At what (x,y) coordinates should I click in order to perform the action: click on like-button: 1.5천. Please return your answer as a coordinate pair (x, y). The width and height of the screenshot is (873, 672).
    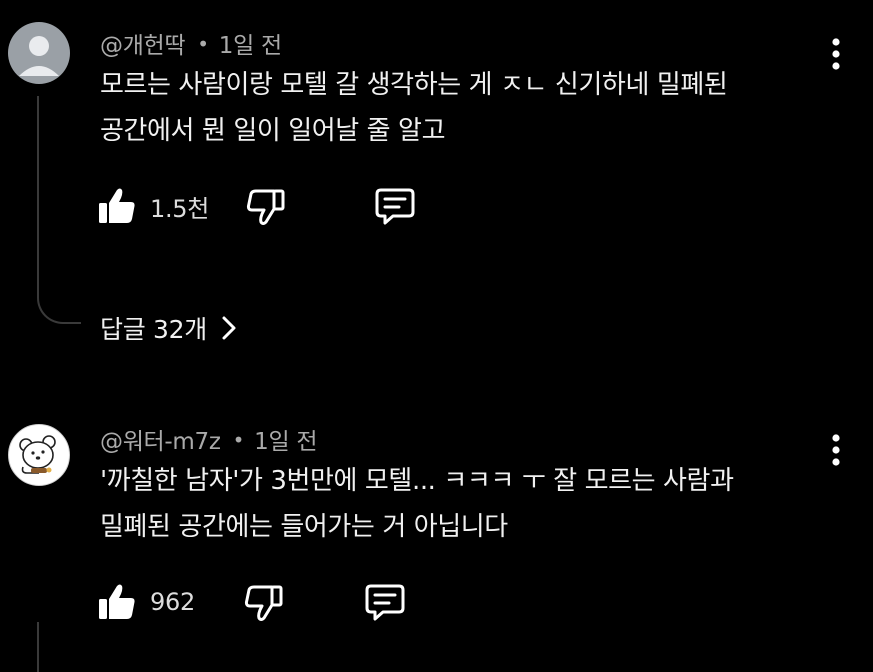
    Looking at the image, I should click on (152, 206).